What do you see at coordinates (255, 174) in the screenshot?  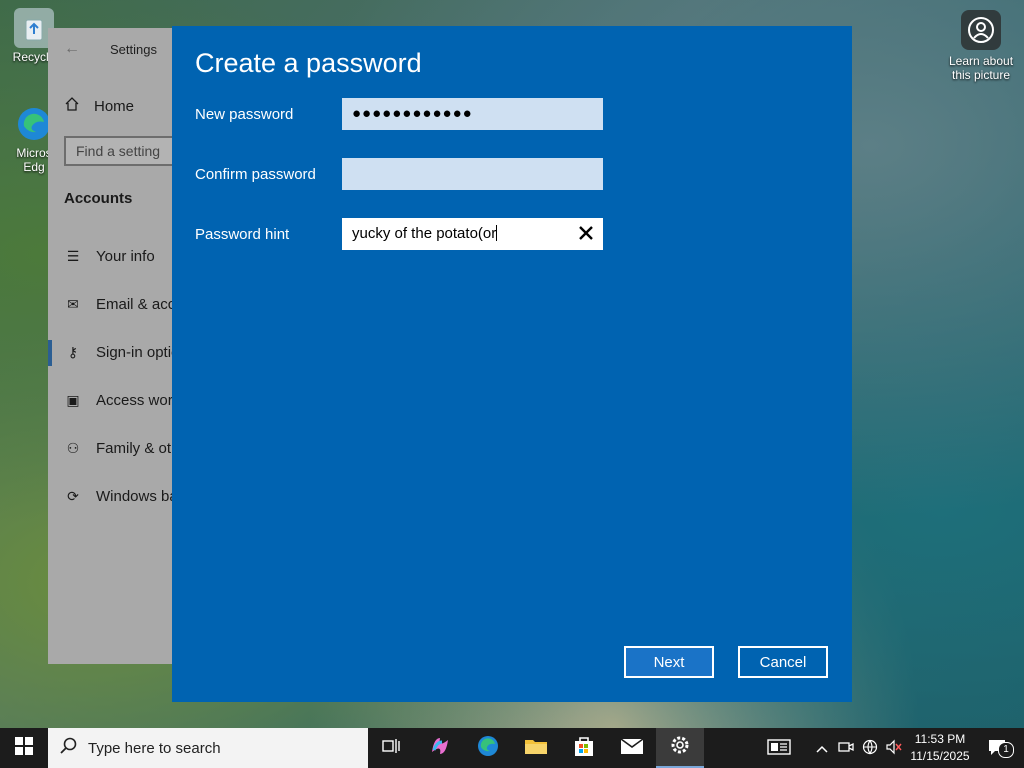 I see `confirm-password-label: Confirm password` at bounding box center [255, 174].